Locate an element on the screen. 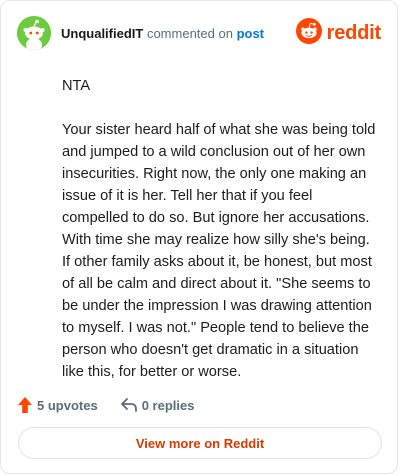  view-more-button: View more on Reddit is located at coordinates (200, 443).